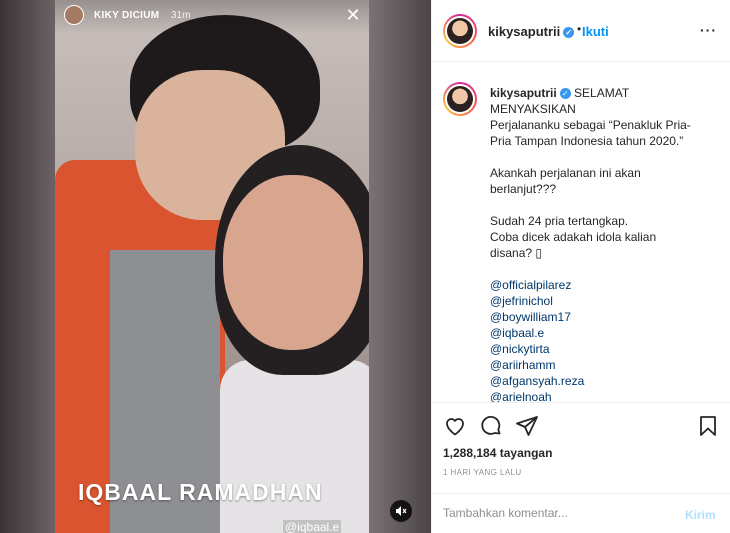 This screenshot has width=730, height=533. Describe the element at coordinates (573, 237) in the screenshot. I see `caption-line: Coba dicek adakah idola kalian` at that location.